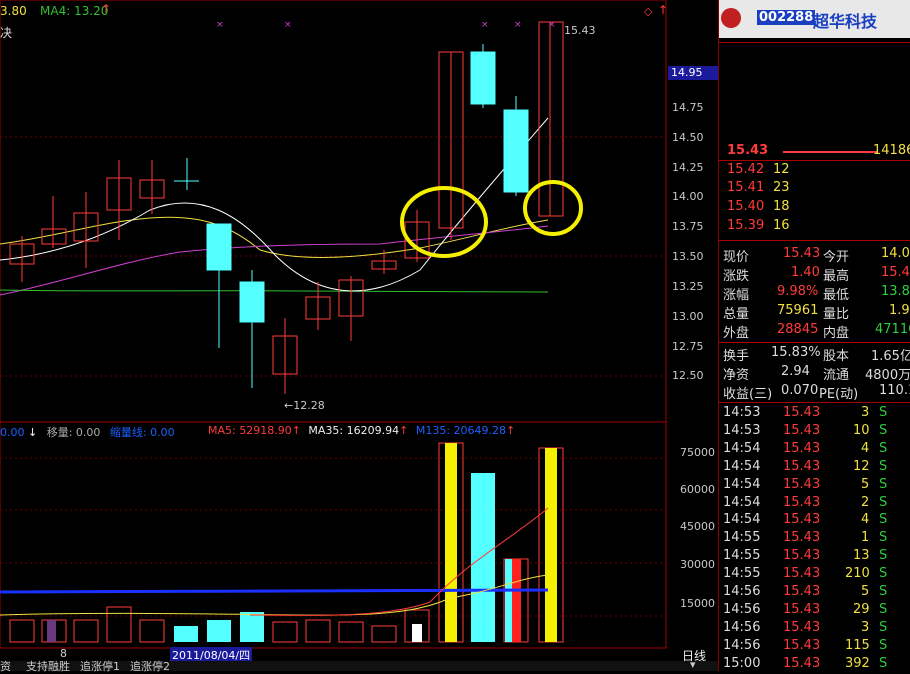 Image resolution: width=910 pixels, height=674 pixels. I want to click on tab-2: 追涨停1, so click(100, 666).